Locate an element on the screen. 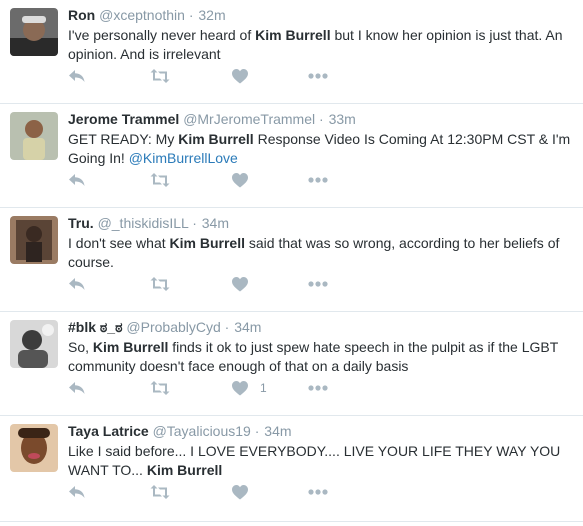 The height and width of the screenshot is (526, 583). tweet-header: Jerome Trammel @MrJeromeTrammel · 33m is located at coordinates (320, 119).